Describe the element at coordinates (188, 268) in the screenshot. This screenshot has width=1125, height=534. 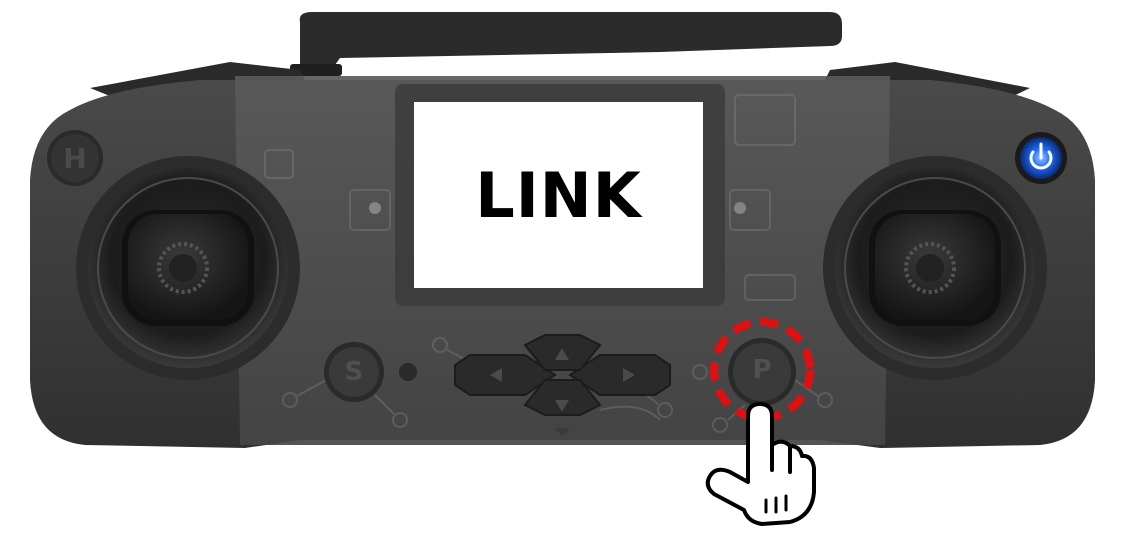
I see `left-joystick` at that location.